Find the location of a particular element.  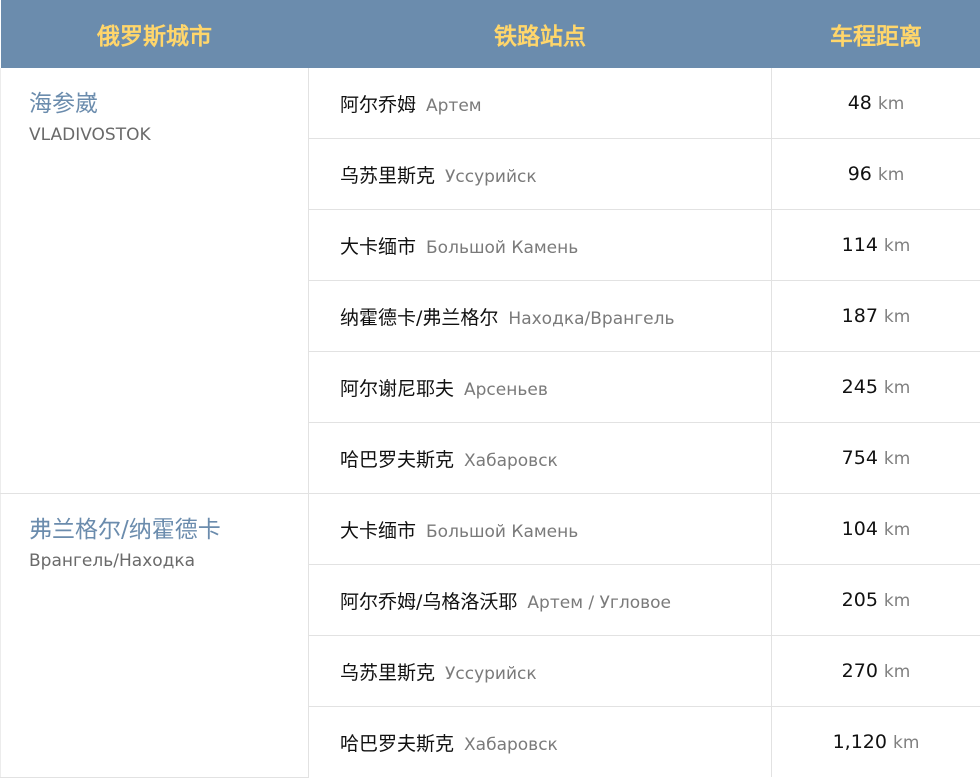

header-row: 俄罗斯城市 铁路站点 车程距离 is located at coordinates (490, 34).